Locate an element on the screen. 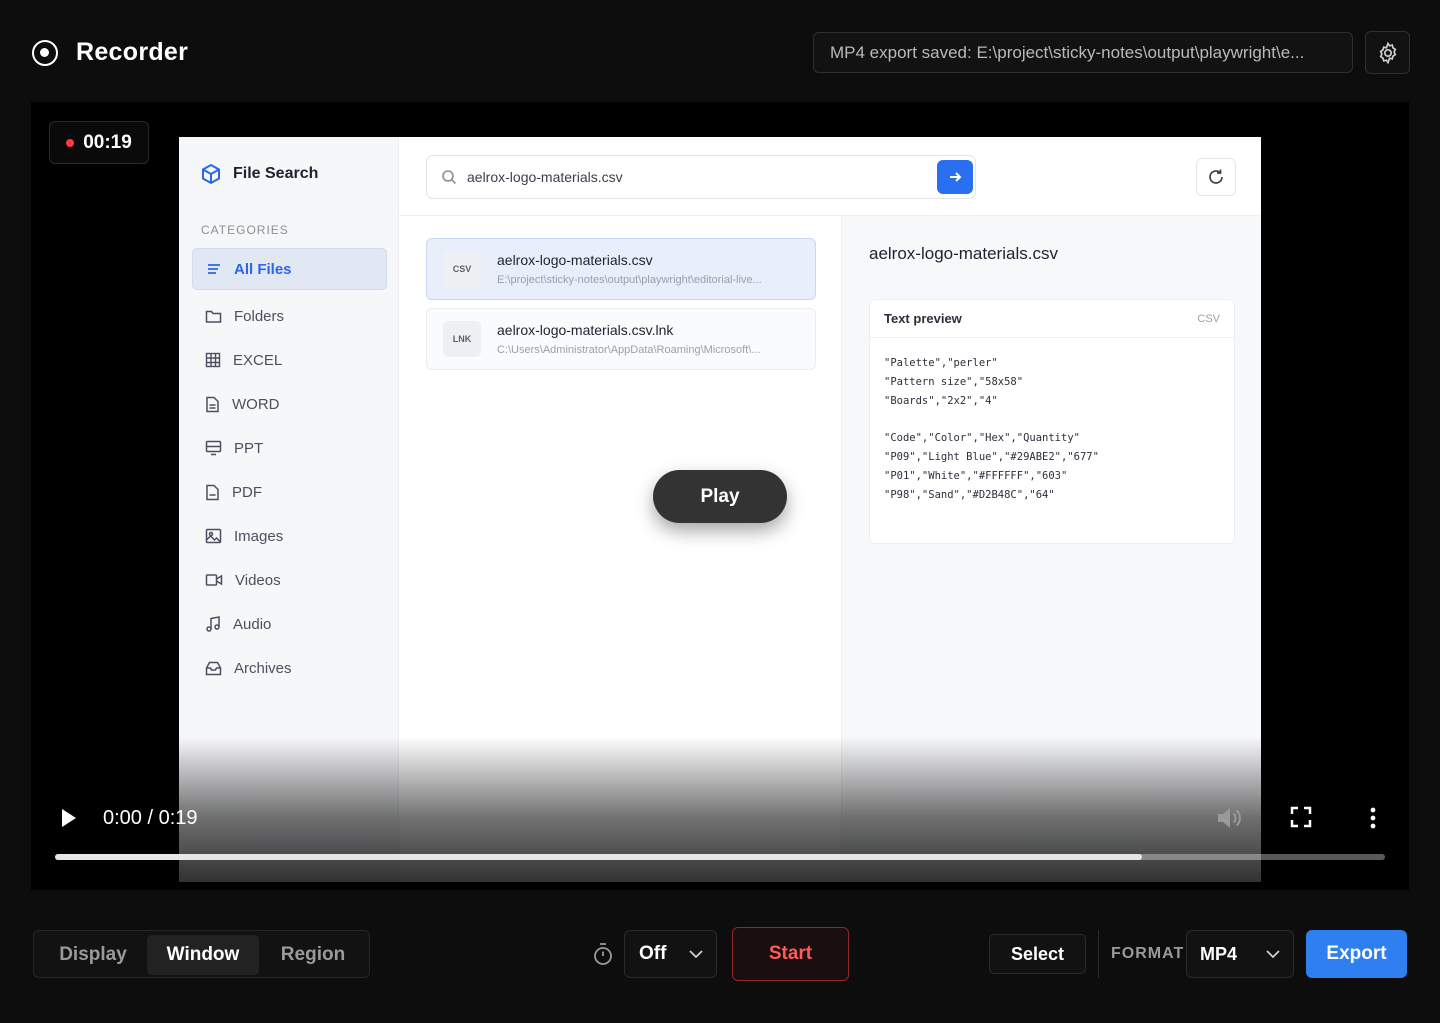  music-icon is located at coordinates (213, 623).